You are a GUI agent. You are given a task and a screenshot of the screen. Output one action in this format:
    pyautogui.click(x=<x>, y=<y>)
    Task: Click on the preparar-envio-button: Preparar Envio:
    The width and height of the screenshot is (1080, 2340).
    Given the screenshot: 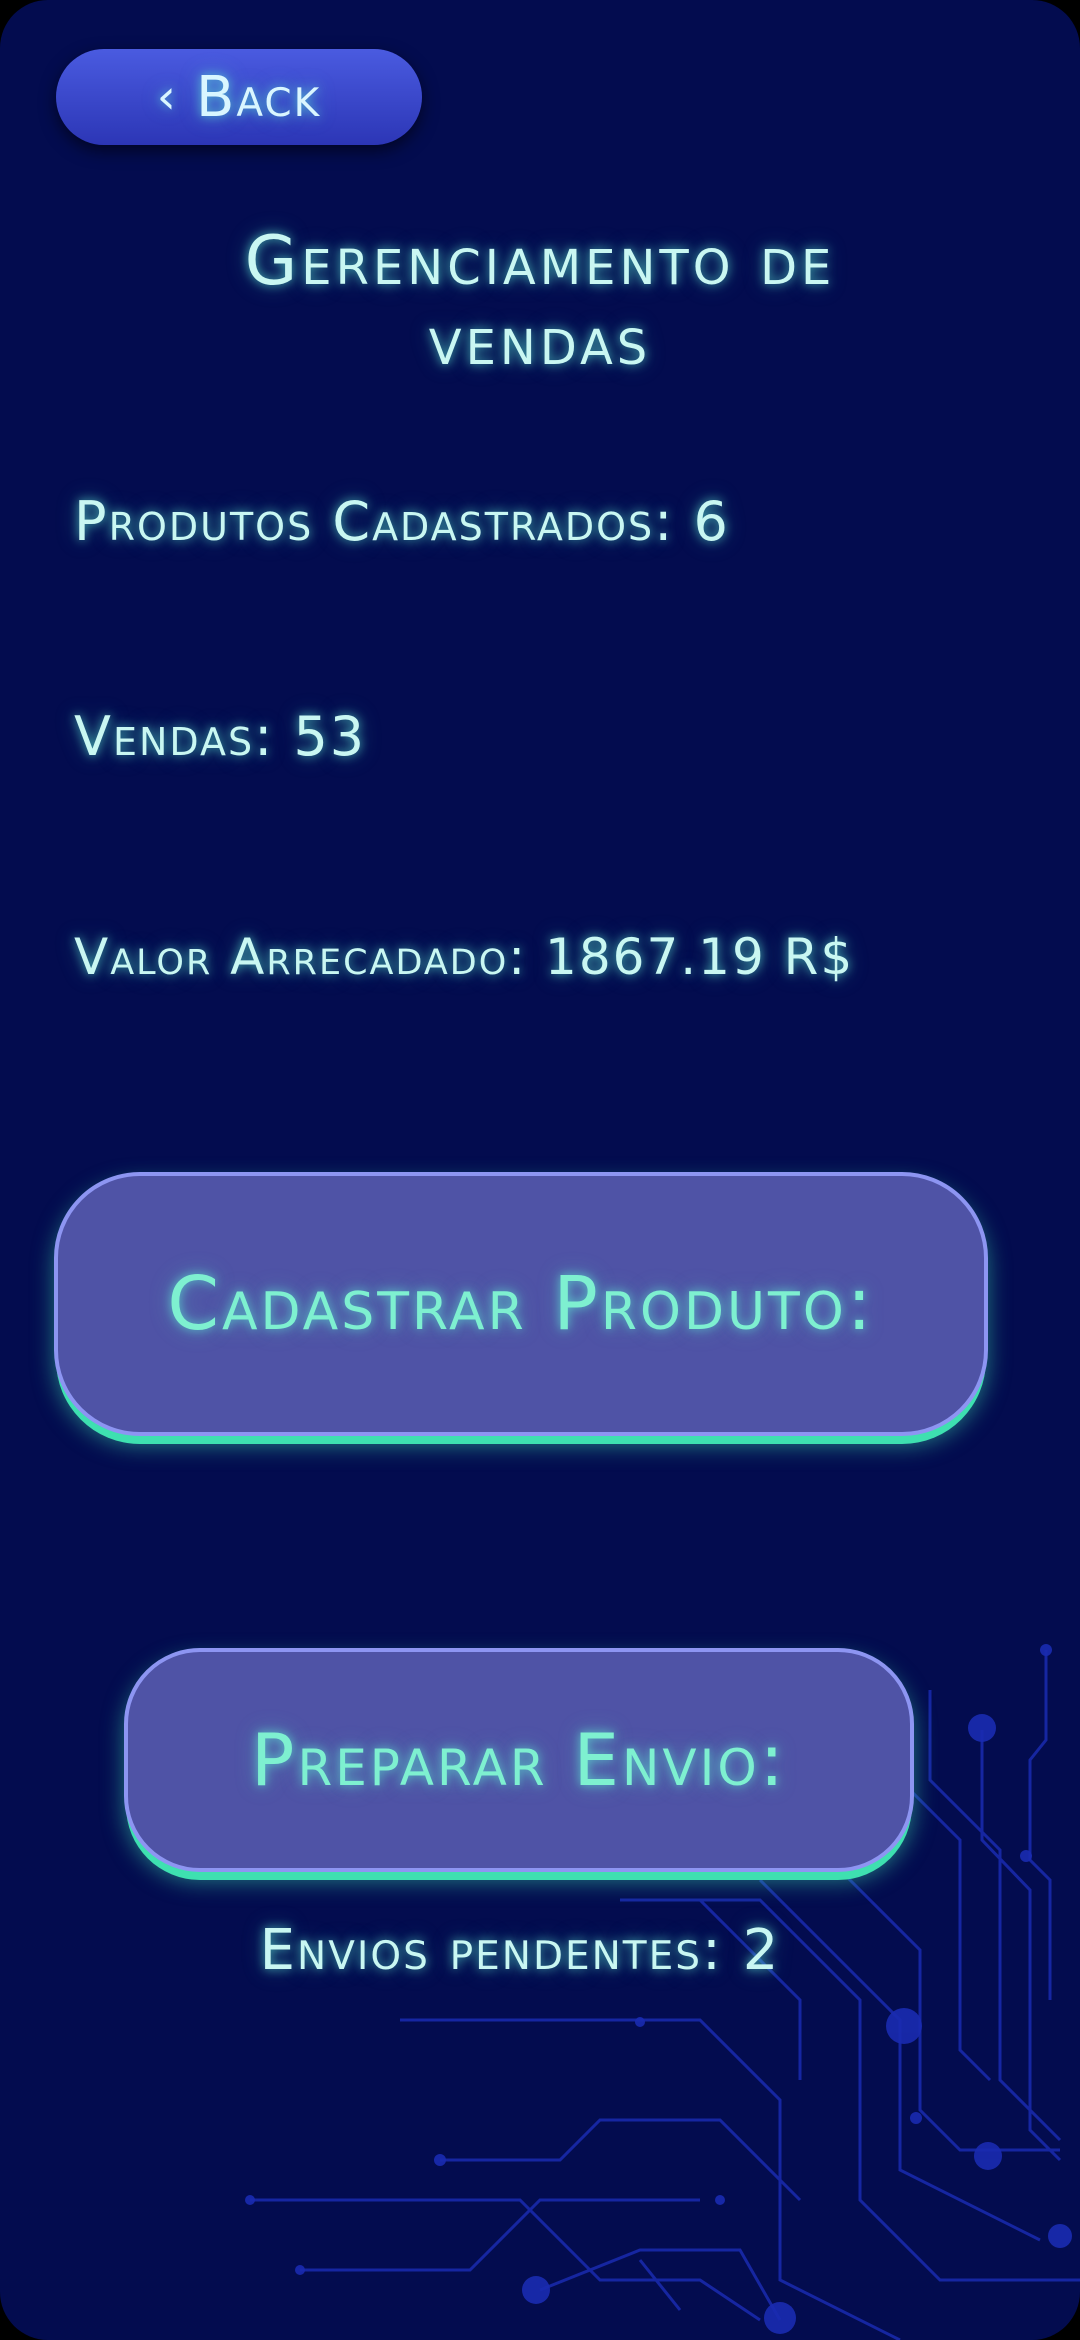 What is the action you would take?
    pyautogui.click(x=519, y=1760)
    